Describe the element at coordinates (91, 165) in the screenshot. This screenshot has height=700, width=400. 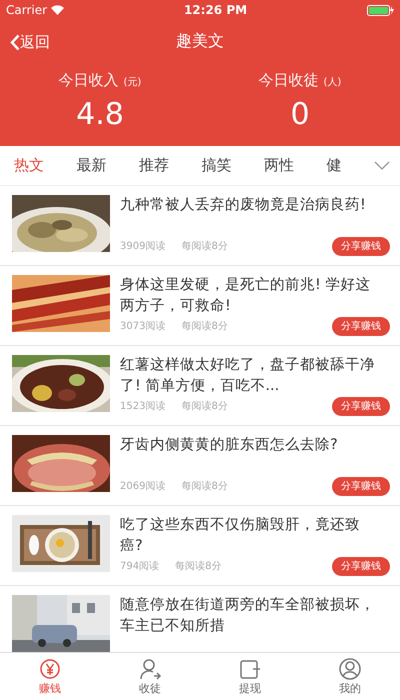
I see `category-tab: 最新` at that location.